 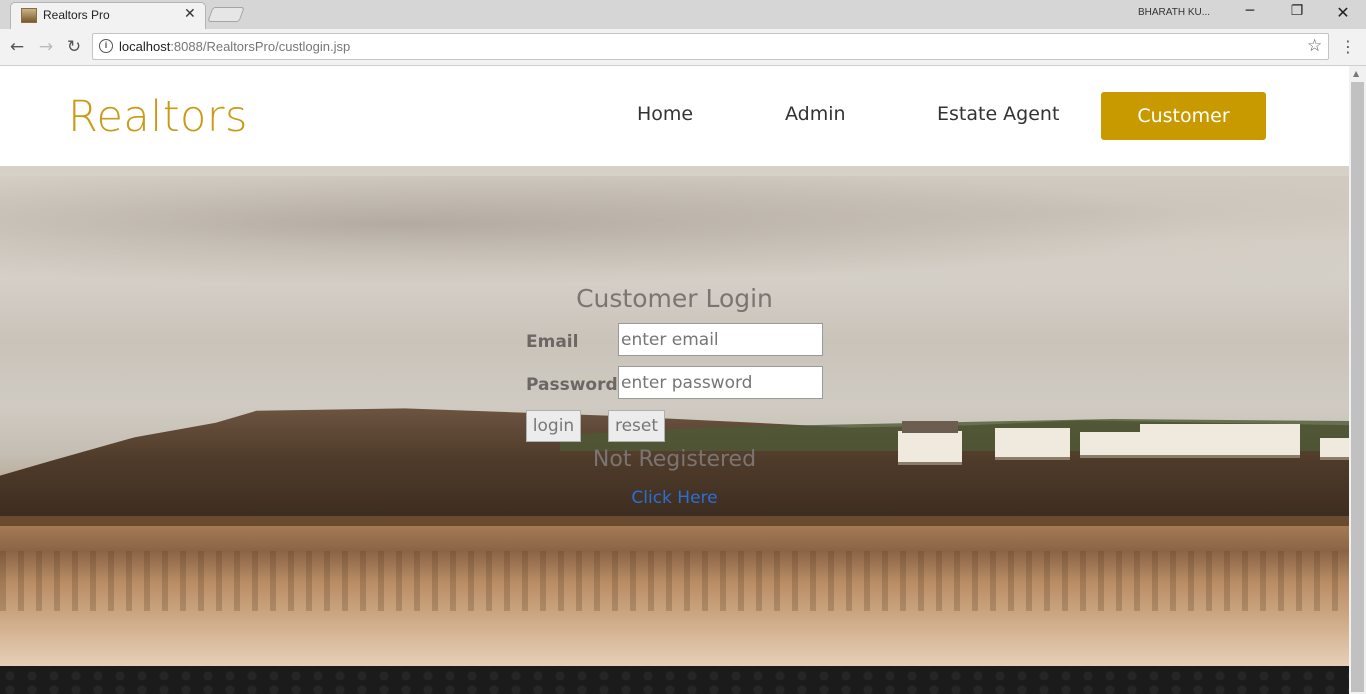 What do you see at coordinates (674, 680) in the screenshot?
I see `footer-strip` at bounding box center [674, 680].